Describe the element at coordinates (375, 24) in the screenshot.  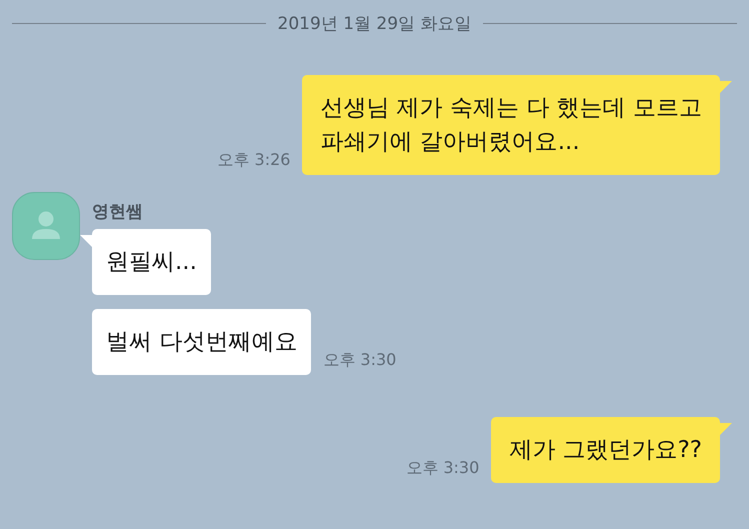
I see `date-label: 2019년 1월 29일 화요일` at that location.